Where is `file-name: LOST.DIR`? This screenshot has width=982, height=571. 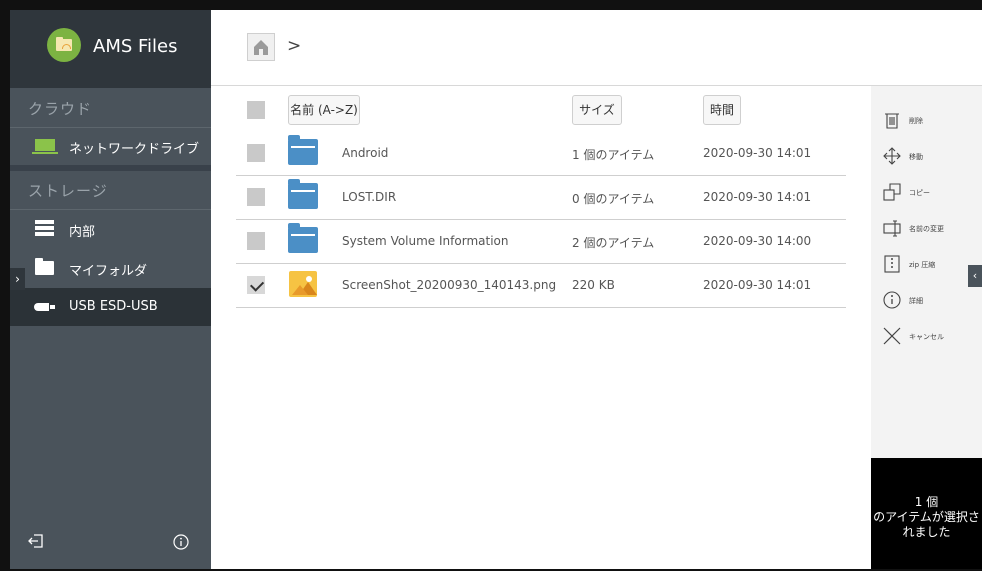
file-name: LOST.DIR is located at coordinates (369, 197).